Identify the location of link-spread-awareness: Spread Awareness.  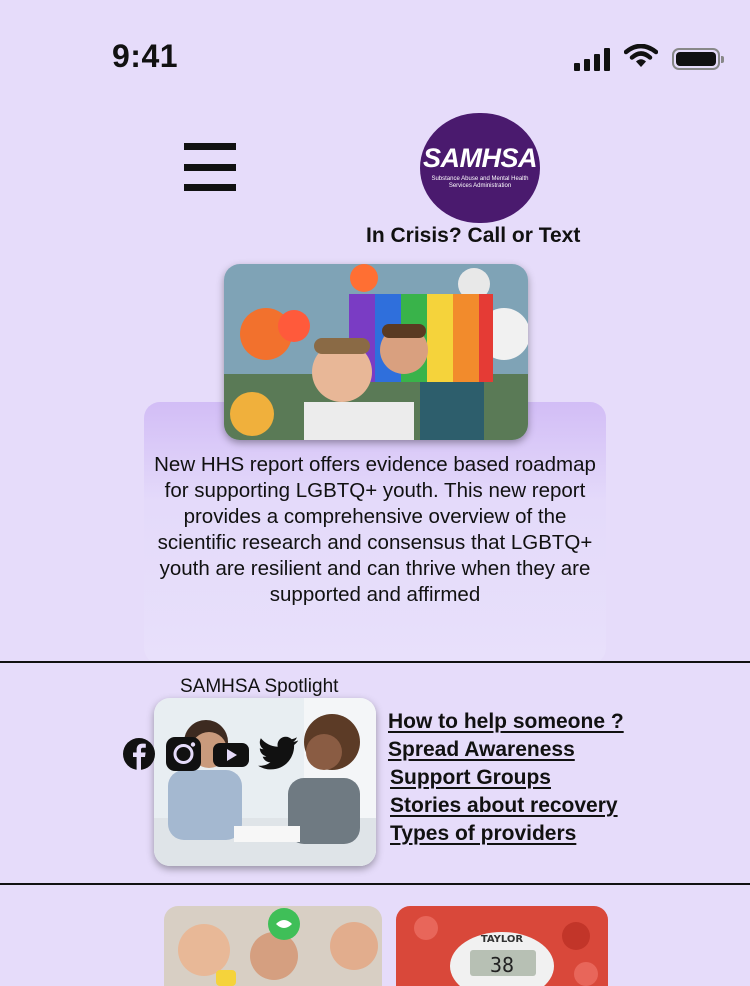
(506, 750).